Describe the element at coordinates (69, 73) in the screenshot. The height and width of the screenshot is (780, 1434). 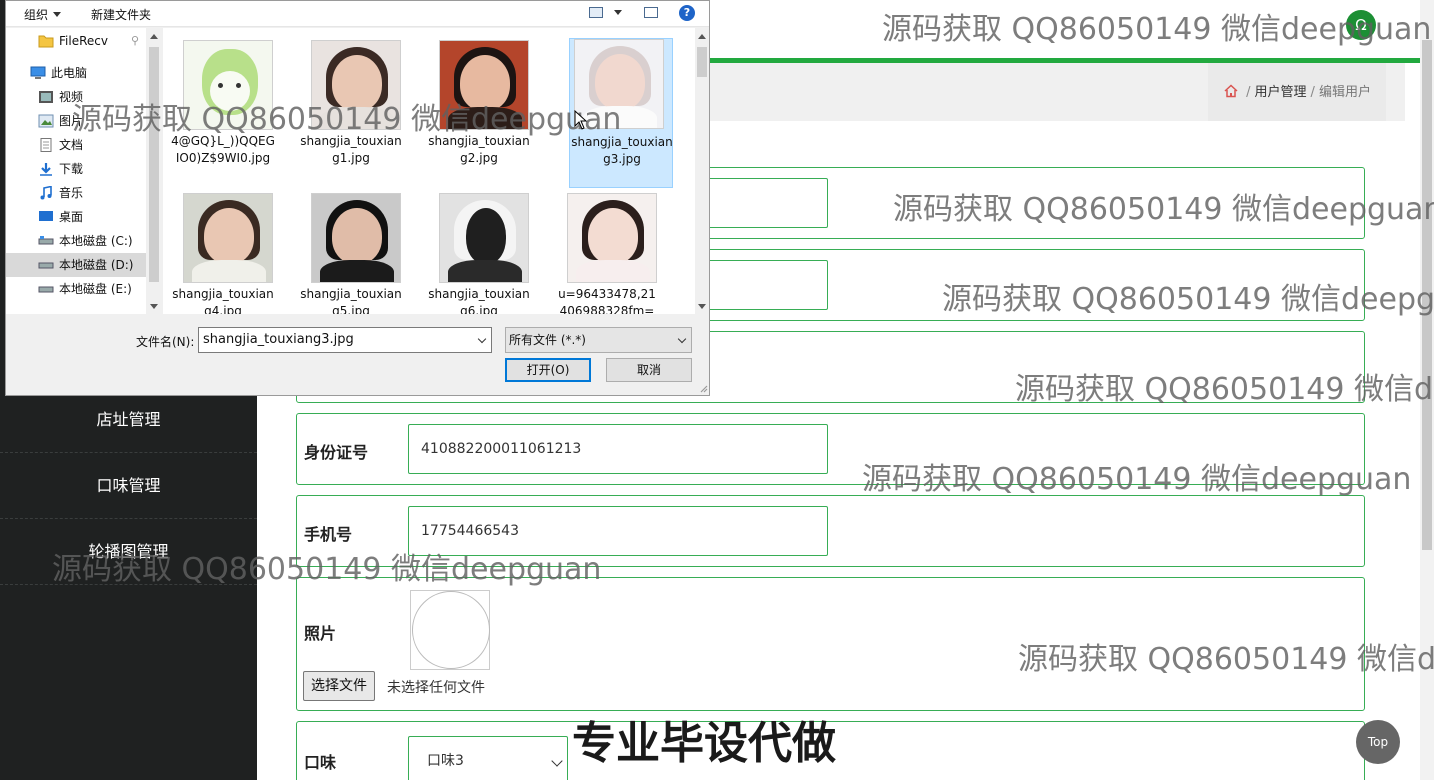
I see `nav-label: 此电脑` at that location.